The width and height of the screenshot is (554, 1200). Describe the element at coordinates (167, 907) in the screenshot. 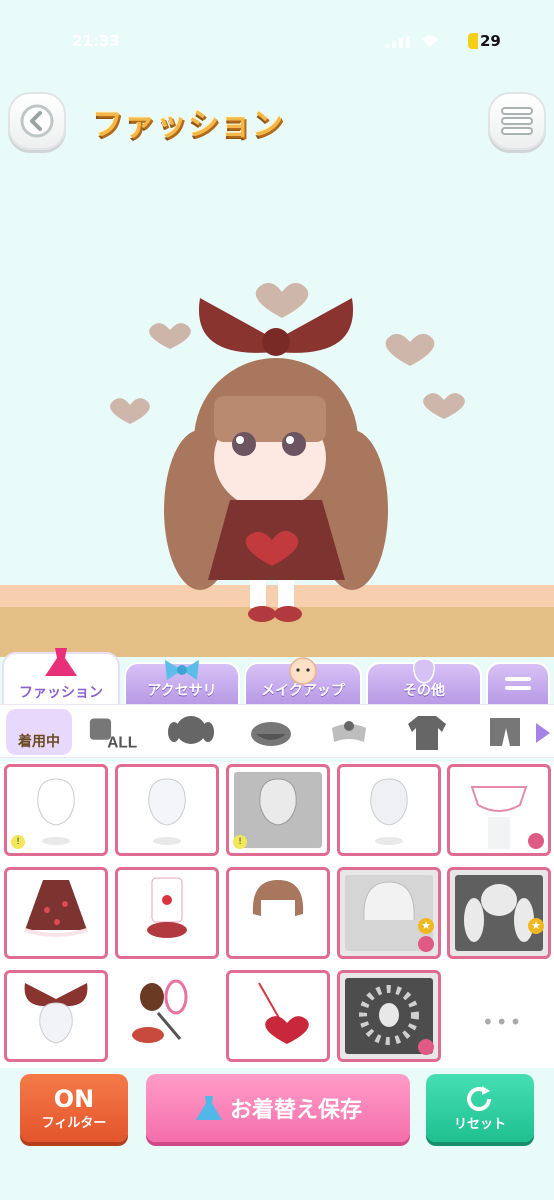

I see `strawberry-socks-icon` at that location.